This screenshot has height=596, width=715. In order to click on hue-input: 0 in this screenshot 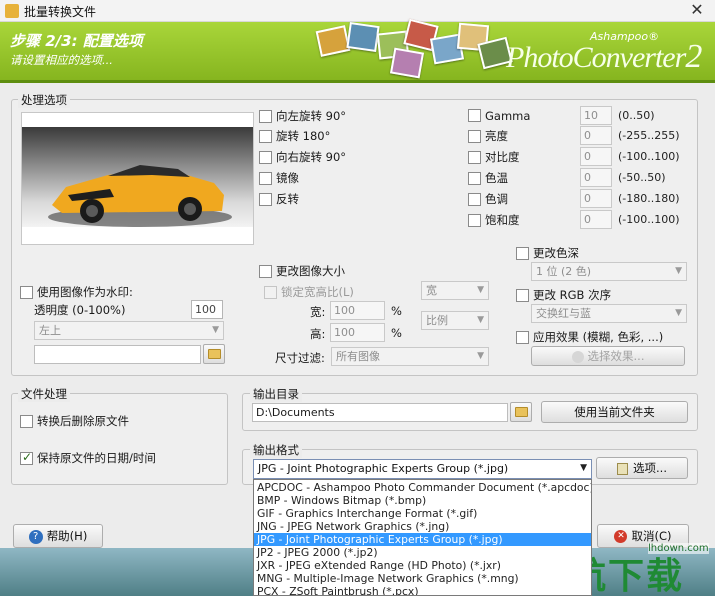, I will do `click(596, 198)`.